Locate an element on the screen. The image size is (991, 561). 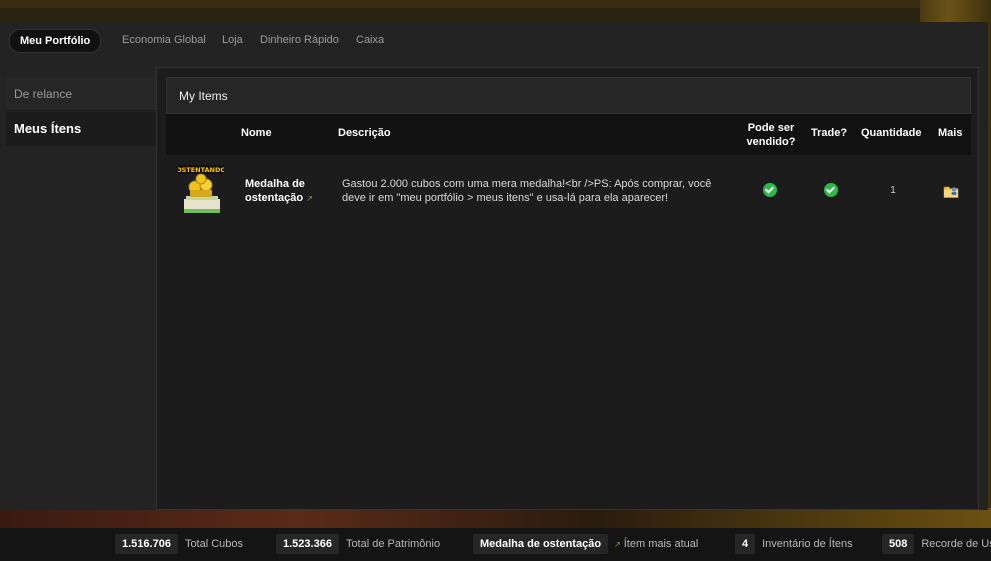
stat-value: 508 is located at coordinates (898, 544).